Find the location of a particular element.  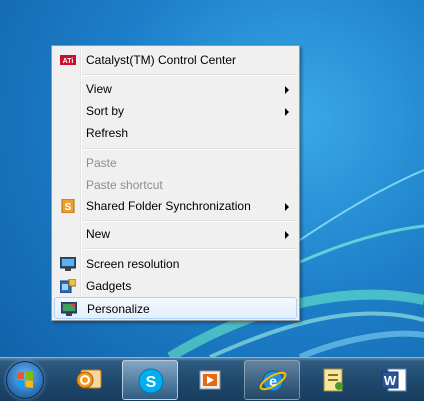

internet-explorer-icon: e is located at coordinates (273, 381).